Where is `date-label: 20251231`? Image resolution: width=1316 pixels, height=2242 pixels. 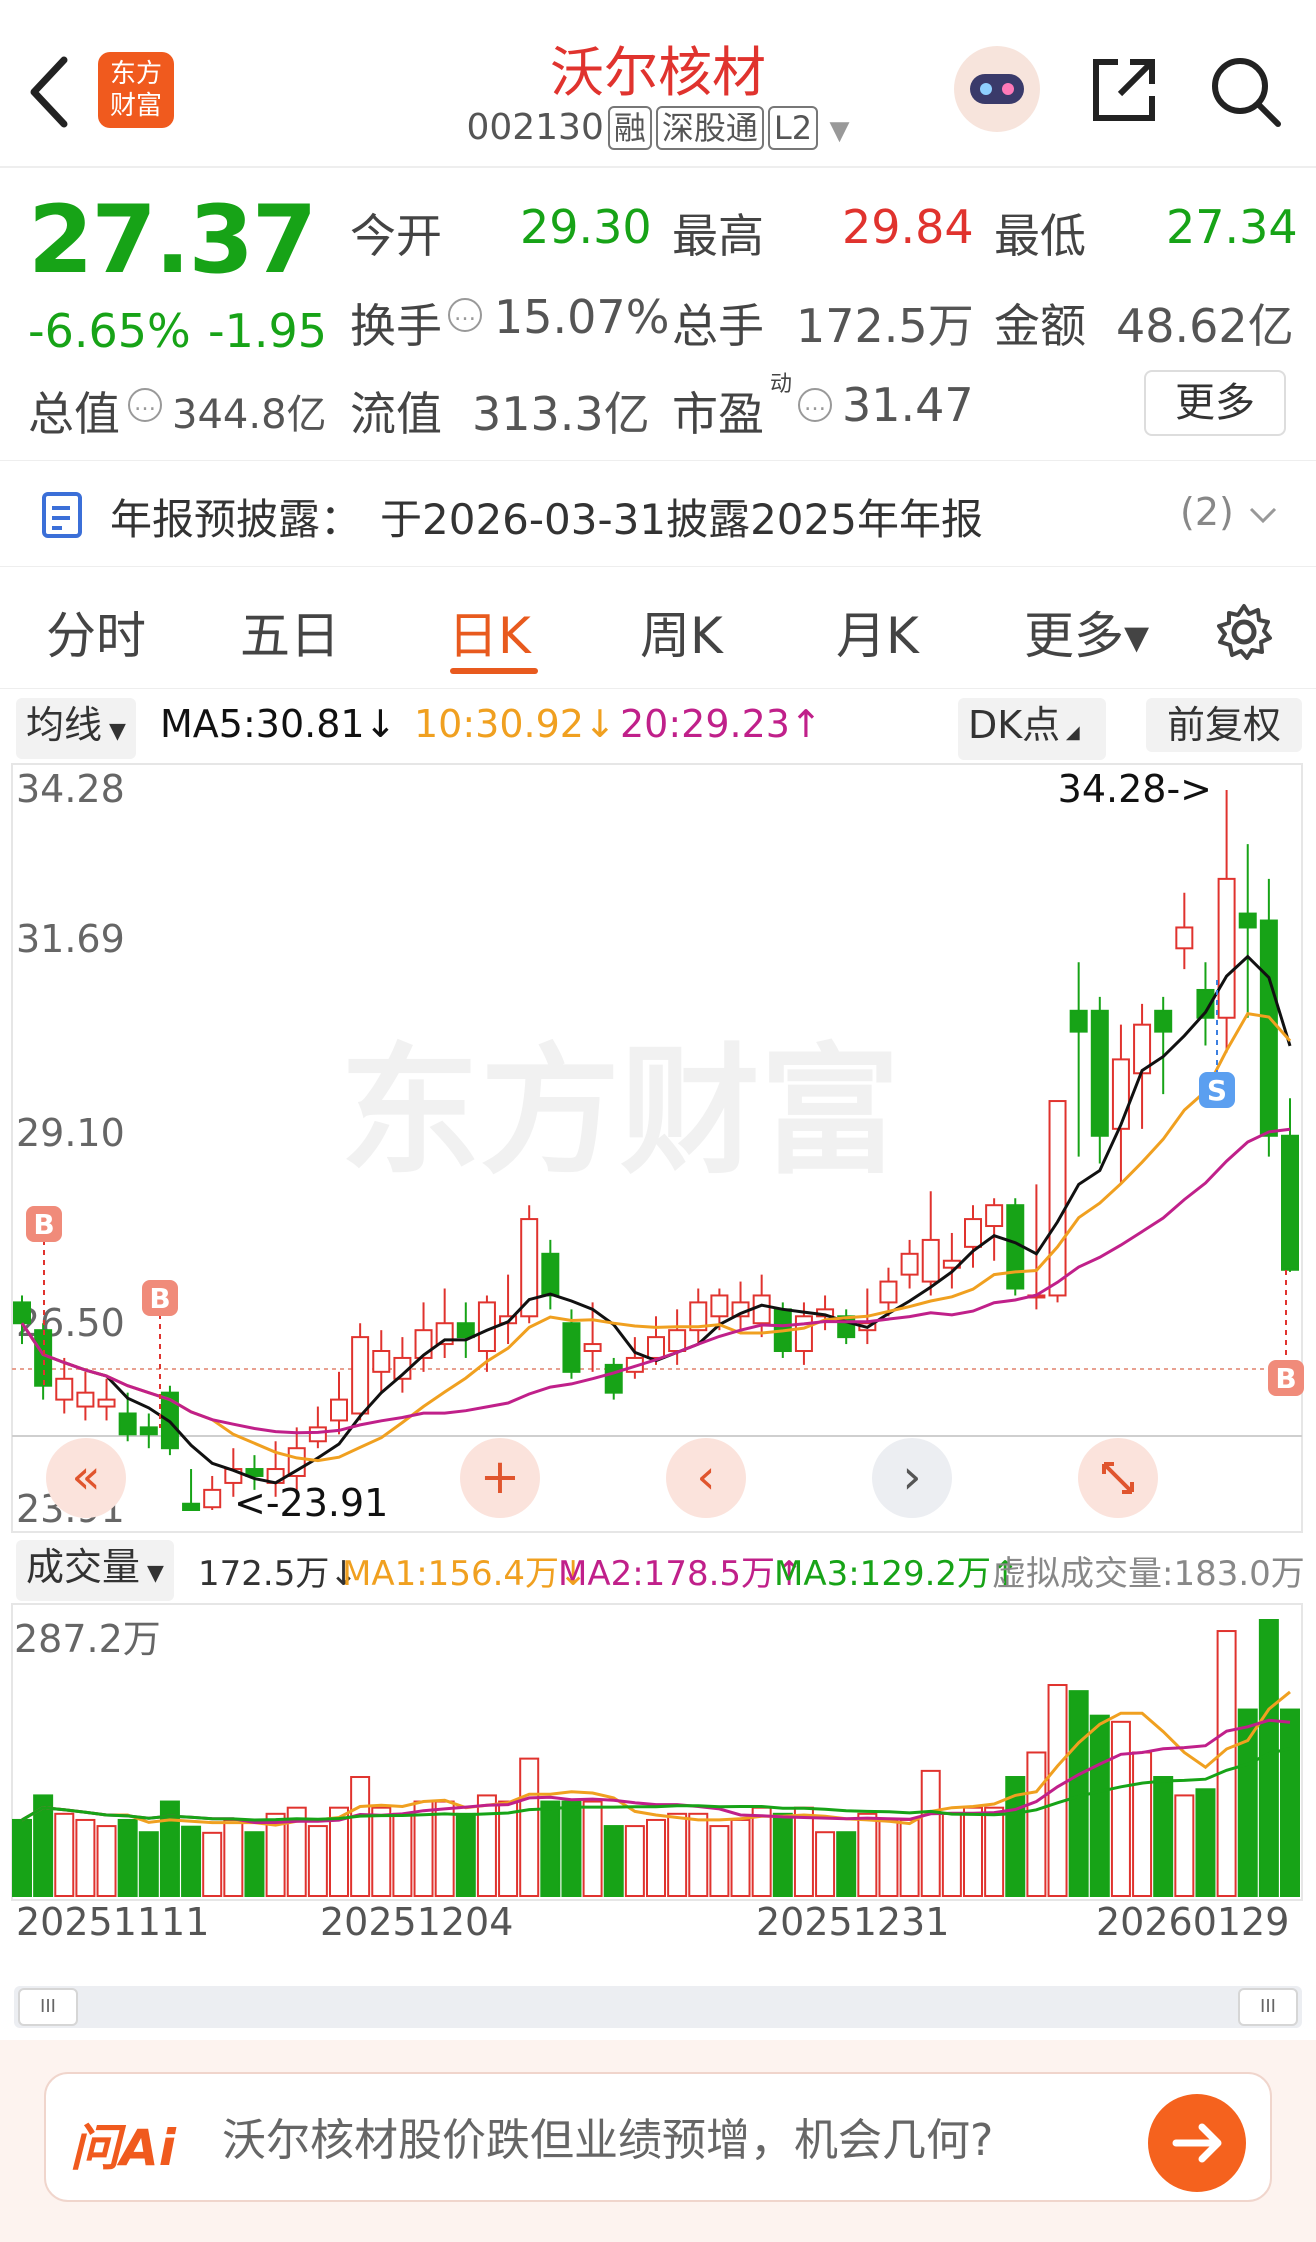
date-label: 20251231 is located at coordinates (853, 1922).